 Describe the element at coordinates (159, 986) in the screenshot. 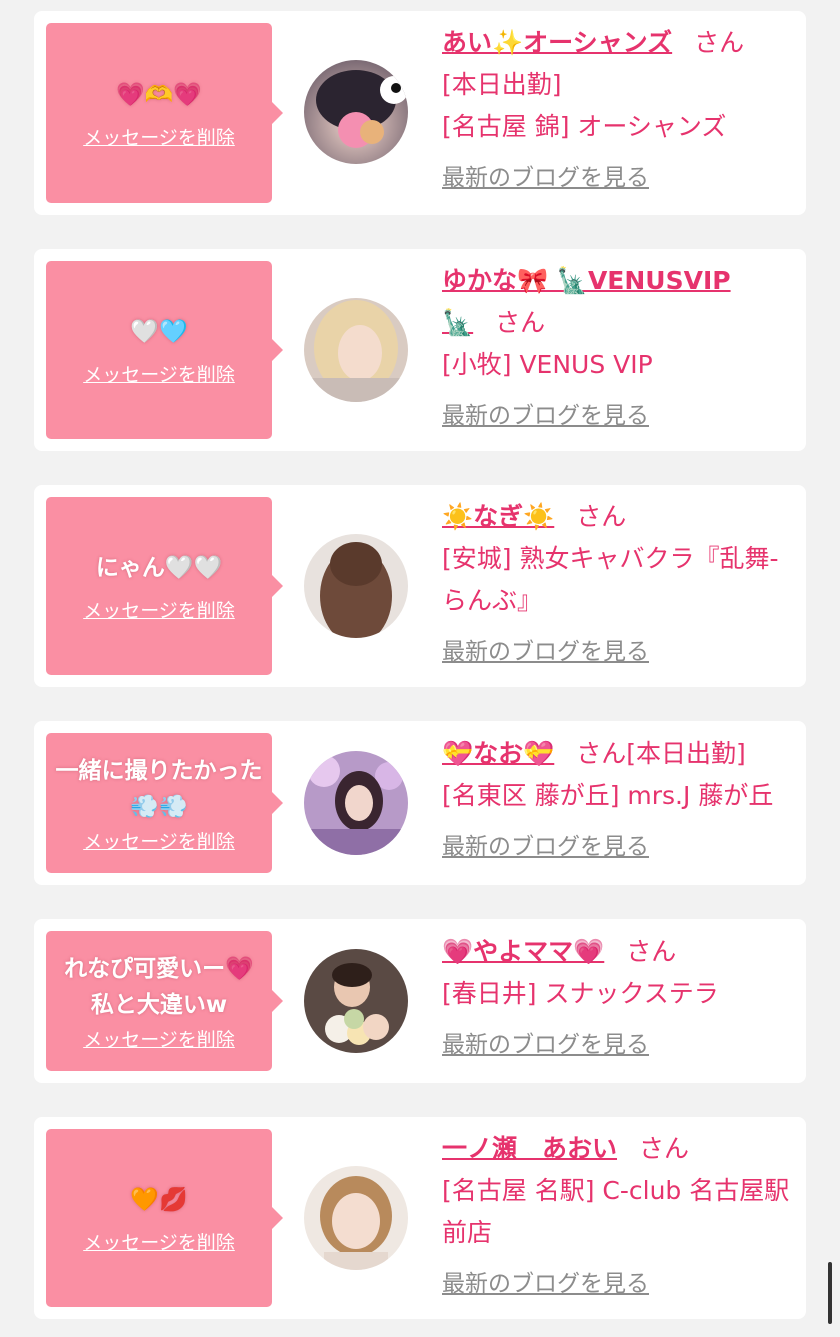

I see `message-text: れなぴ可愛いー💗私と大違いw` at that location.